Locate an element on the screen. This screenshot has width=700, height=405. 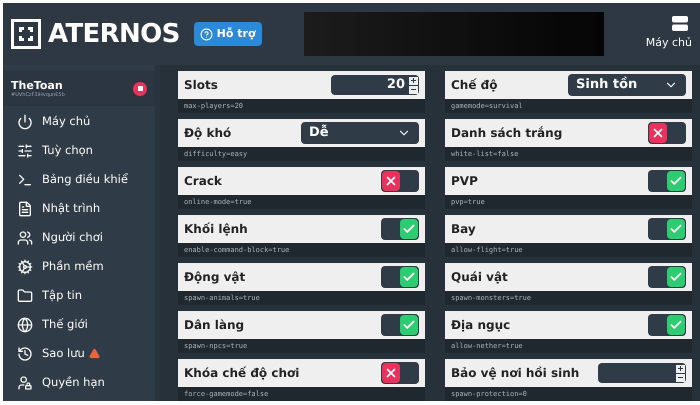
sidebar-item: Thế giới is located at coordinates (79, 324).